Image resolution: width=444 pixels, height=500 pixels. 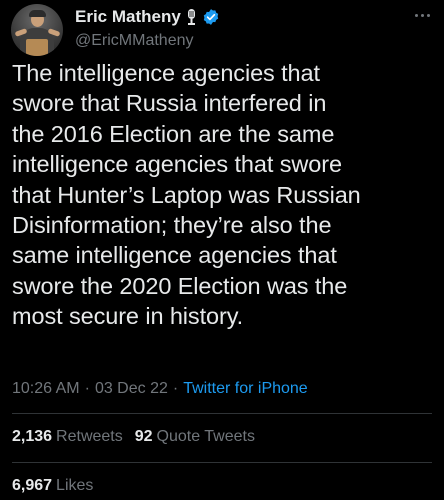 What do you see at coordinates (222, 30) in the screenshot?
I see `tweet-header: Eric Matheny @EricMMatheny` at bounding box center [222, 30].